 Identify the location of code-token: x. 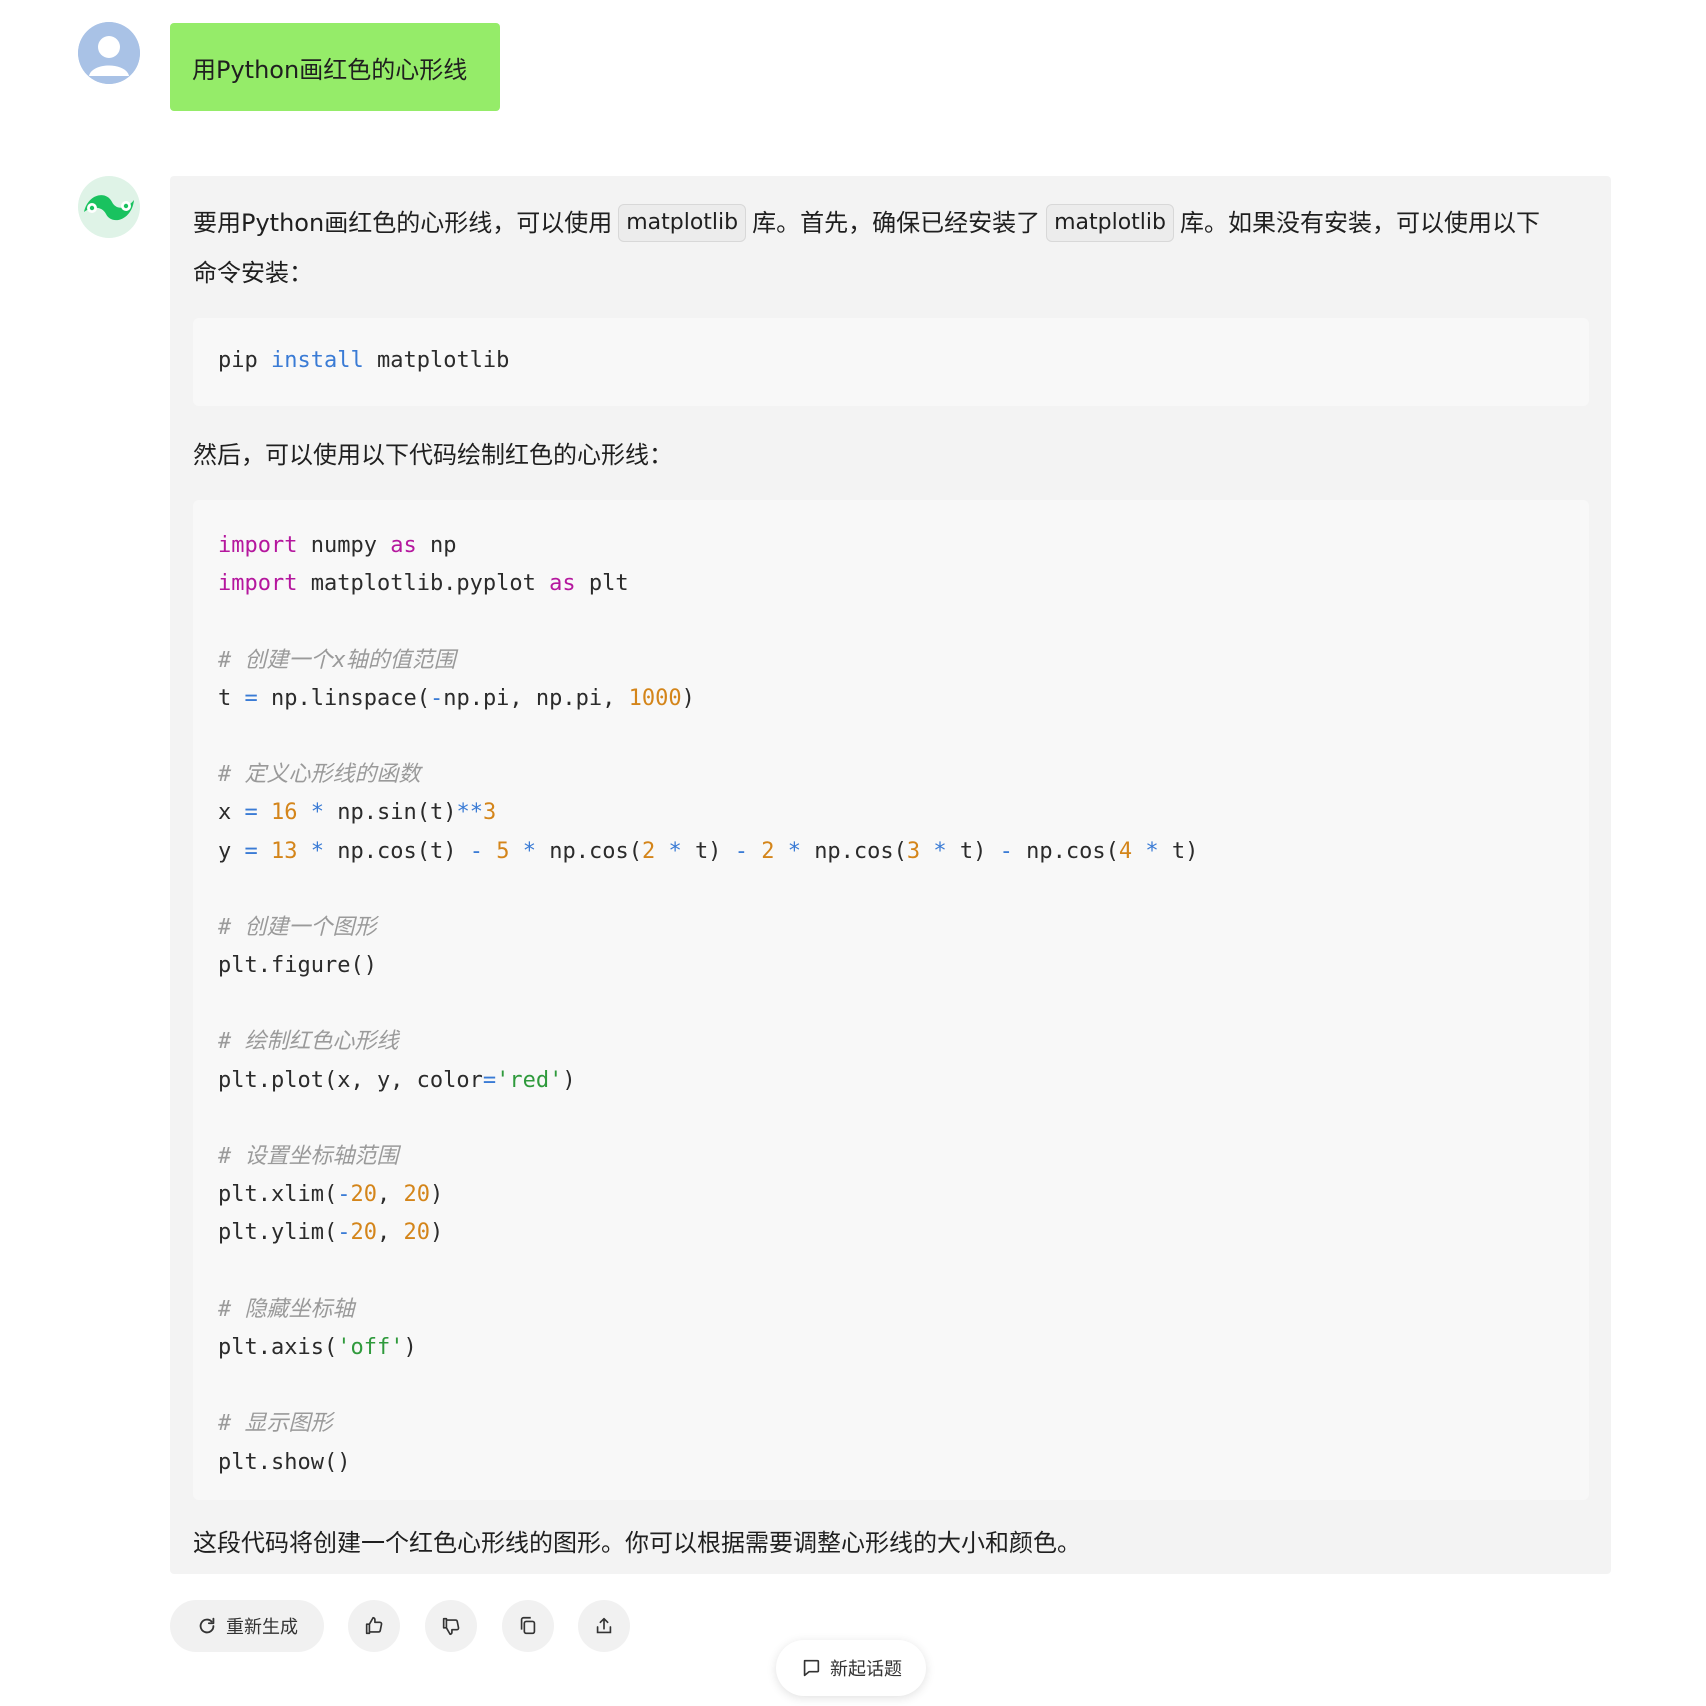
(225, 813).